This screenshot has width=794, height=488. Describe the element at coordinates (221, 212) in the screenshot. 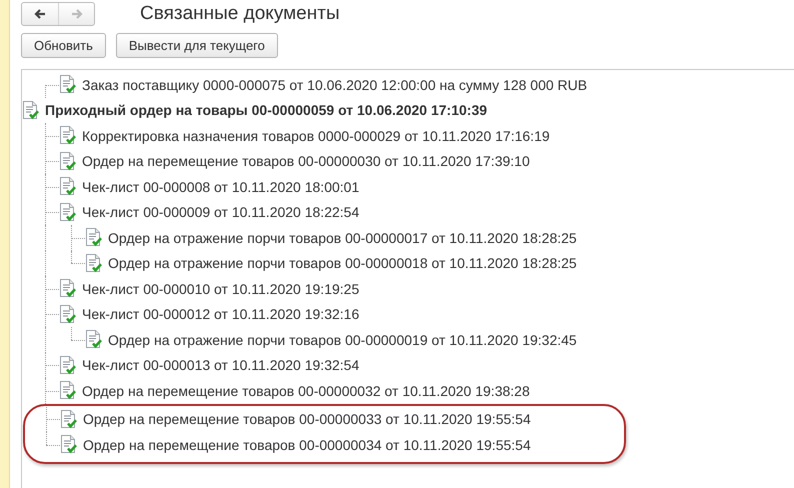

I see `tree-item: Чек-лист 00-000009 от 10.11.2020 18:22:54` at that location.